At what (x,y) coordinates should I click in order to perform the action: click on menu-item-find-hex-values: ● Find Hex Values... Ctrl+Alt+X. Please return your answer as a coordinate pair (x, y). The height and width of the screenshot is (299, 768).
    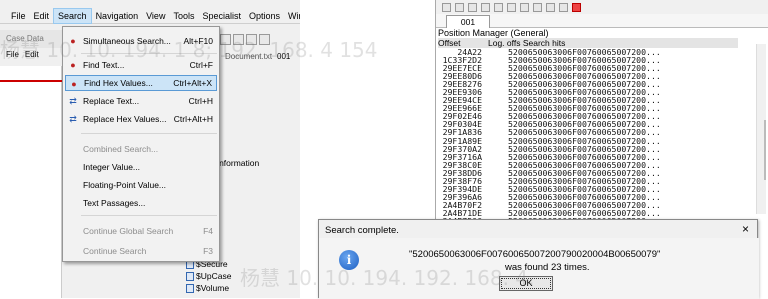
    Looking at the image, I should click on (141, 83).